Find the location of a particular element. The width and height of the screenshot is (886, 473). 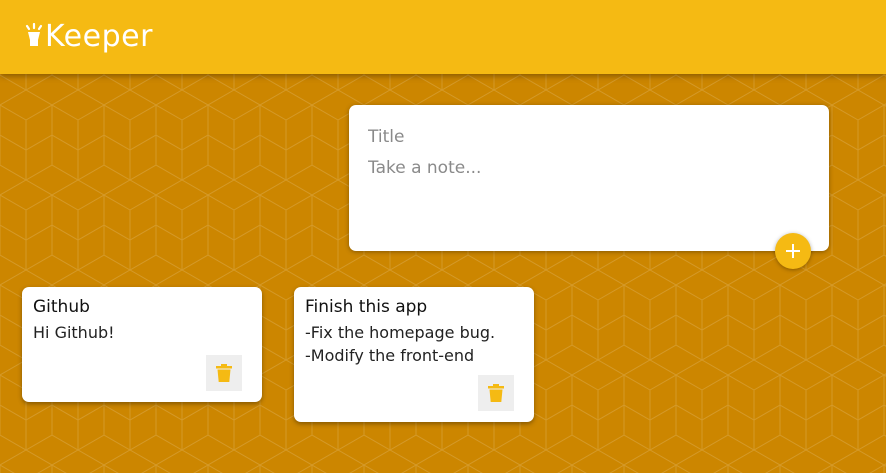

app-title: Keeper is located at coordinates (99, 36).